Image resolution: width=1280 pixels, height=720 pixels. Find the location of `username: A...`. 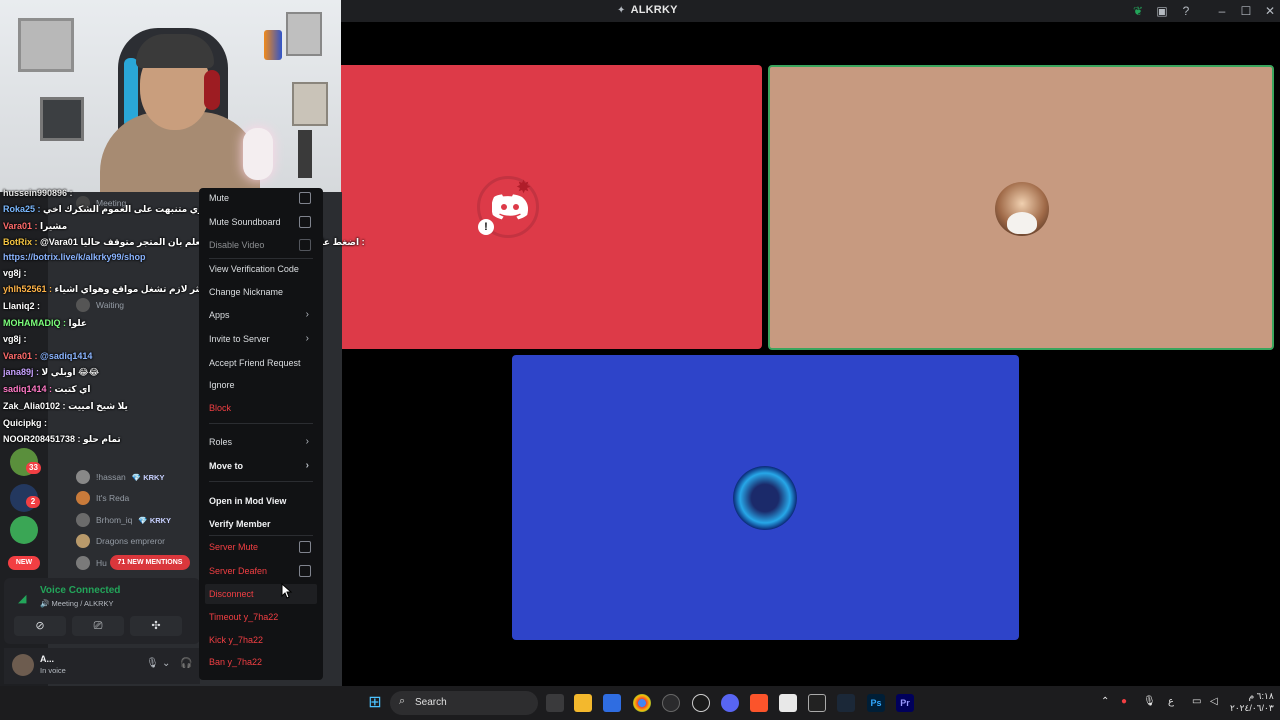

username: A... is located at coordinates (47, 659).